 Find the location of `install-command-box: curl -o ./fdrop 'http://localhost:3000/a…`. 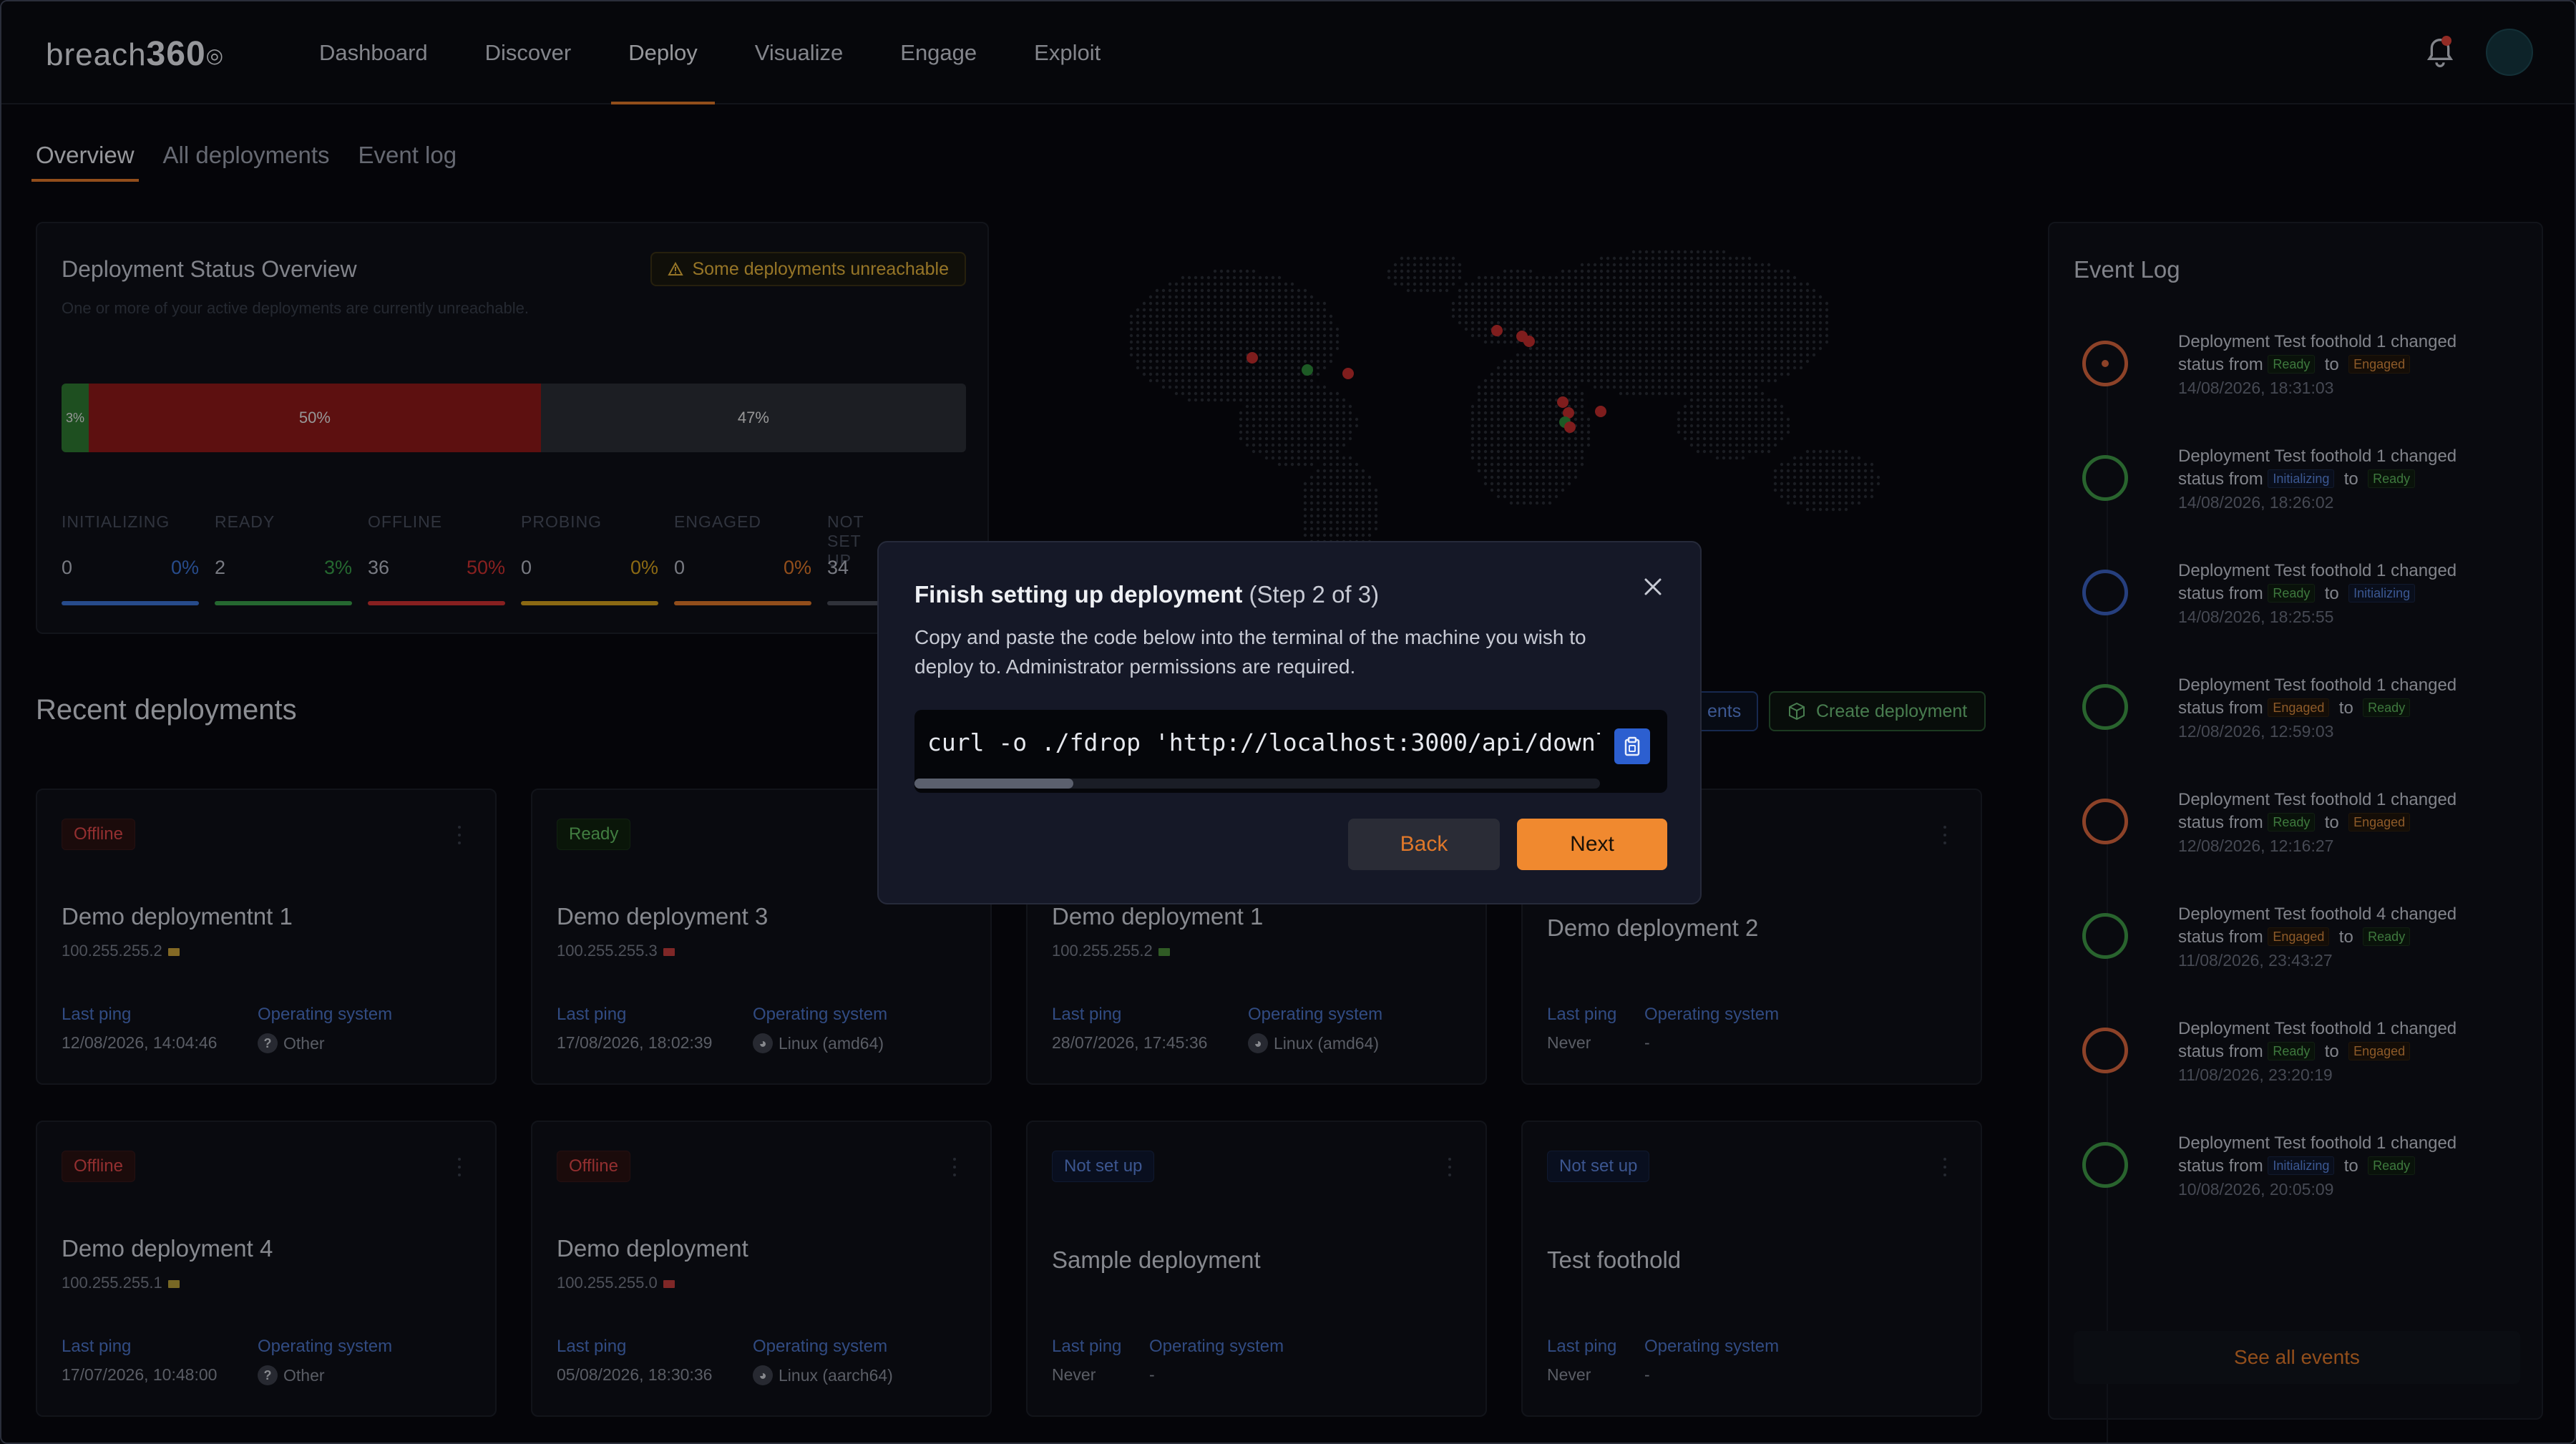

install-command-box: curl -o ./fdrop 'http://localhost:3000/a… is located at coordinates (1290, 752).